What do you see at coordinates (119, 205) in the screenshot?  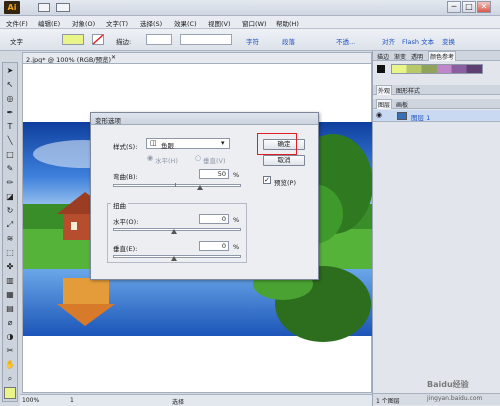 I see `distortion-label: 扭曲` at bounding box center [119, 205].